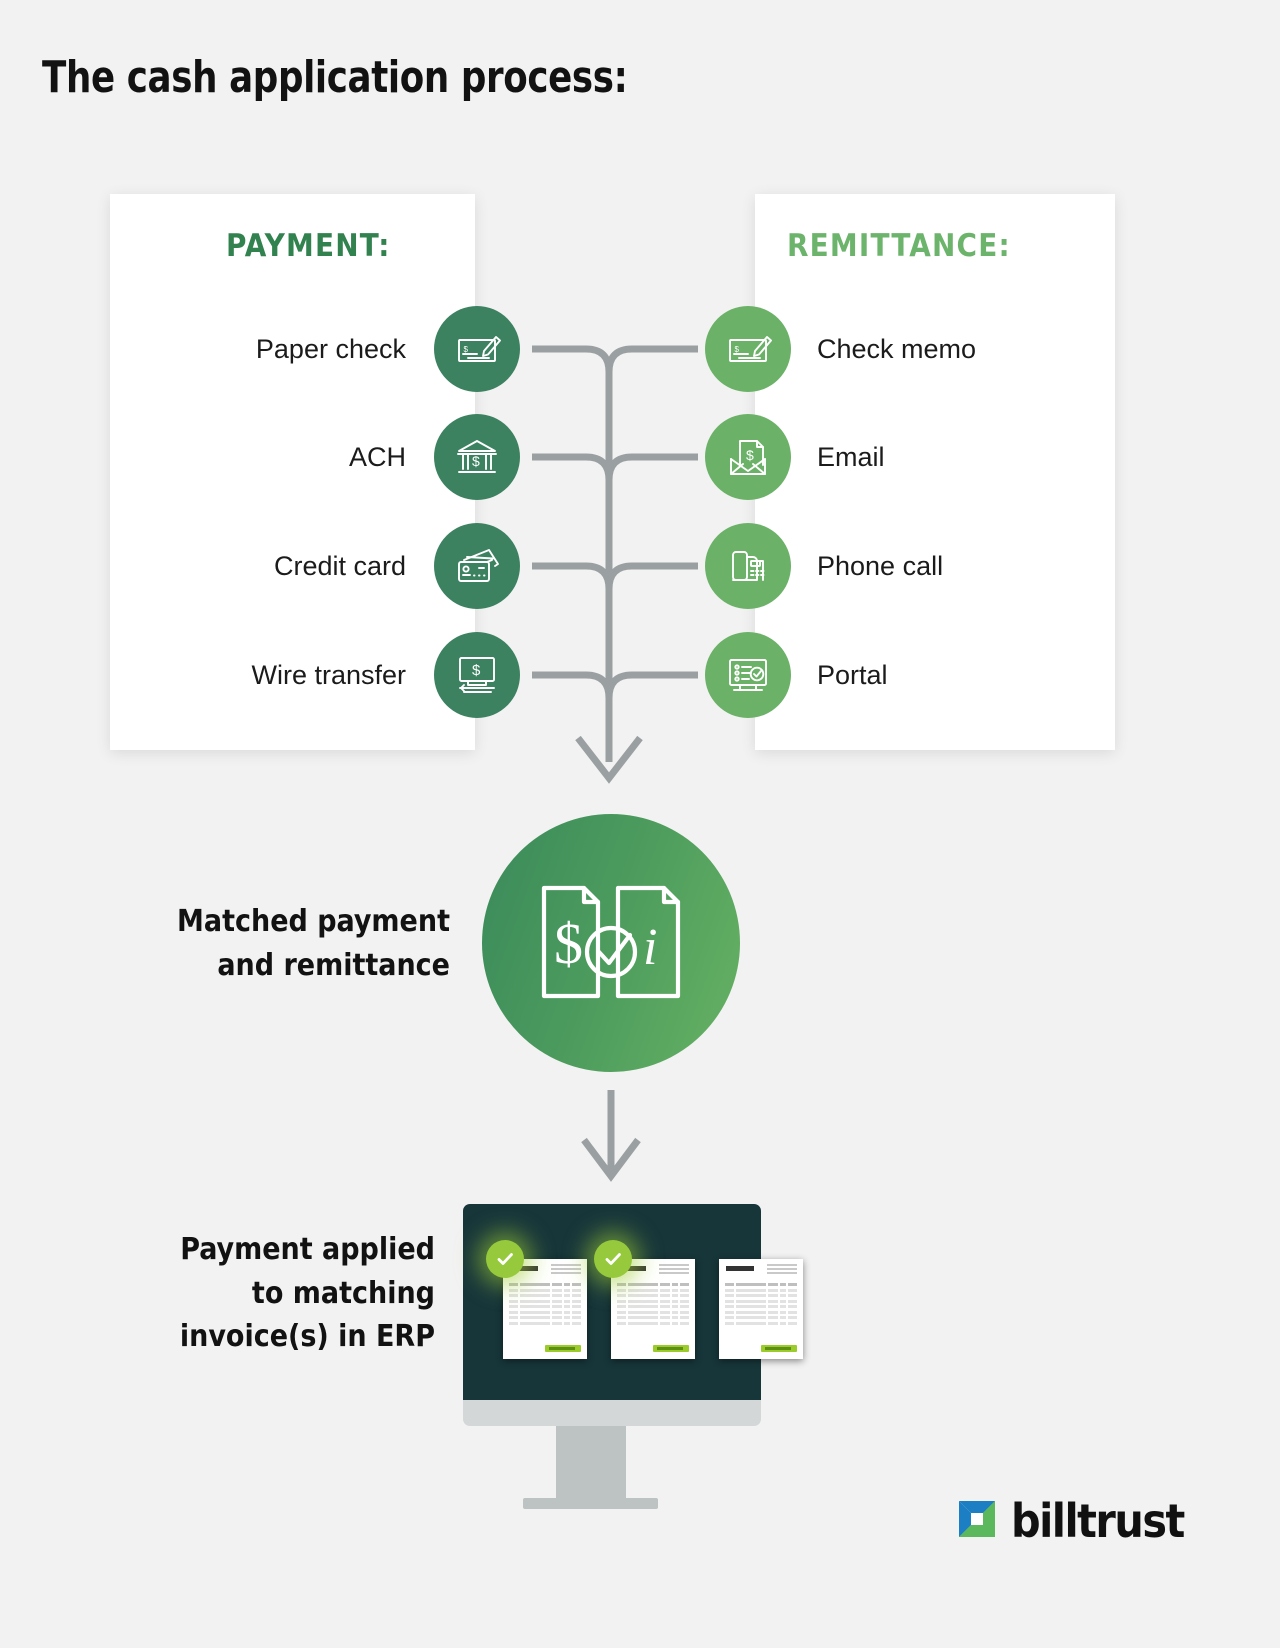 Image resolution: width=1280 pixels, height=1648 pixels. Describe the element at coordinates (307, 1336) in the screenshot. I see `applied-label-line3: invoice(s) in ERP` at that location.